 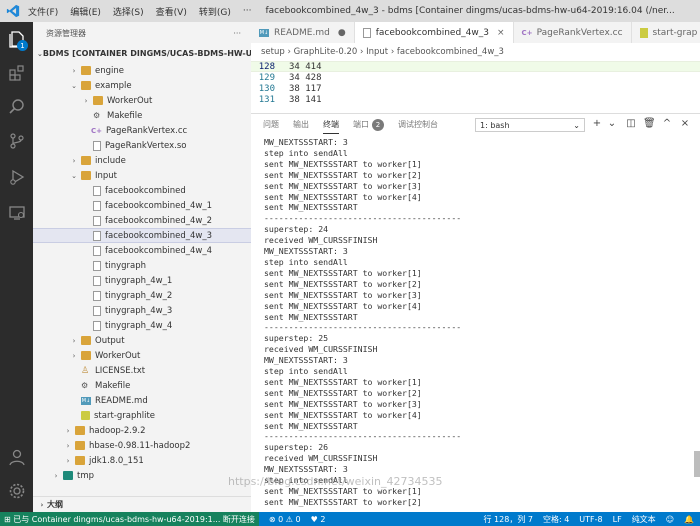 What do you see at coordinates (631, 123) in the screenshot?
I see `split-terminal-icon: ◫` at bounding box center [631, 123].